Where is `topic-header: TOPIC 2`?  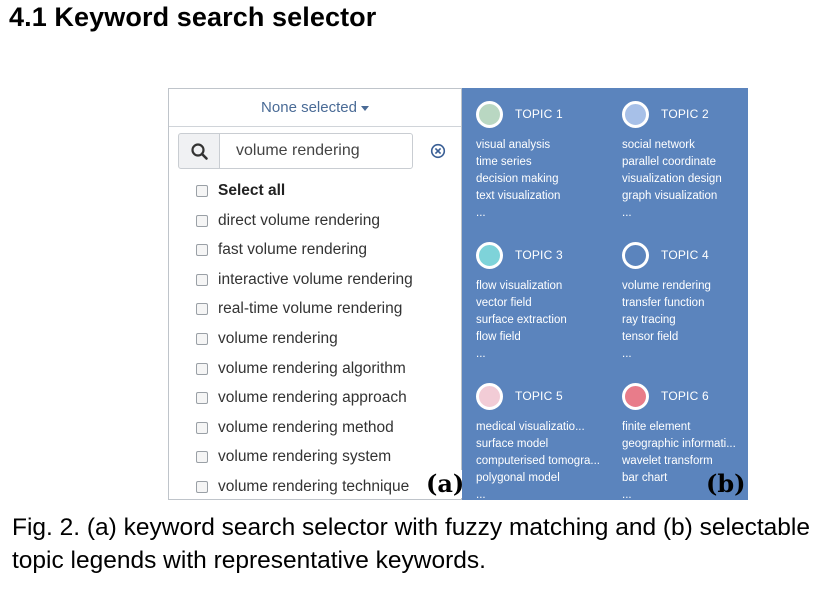 topic-header: TOPIC 2 is located at coordinates (685, 114).